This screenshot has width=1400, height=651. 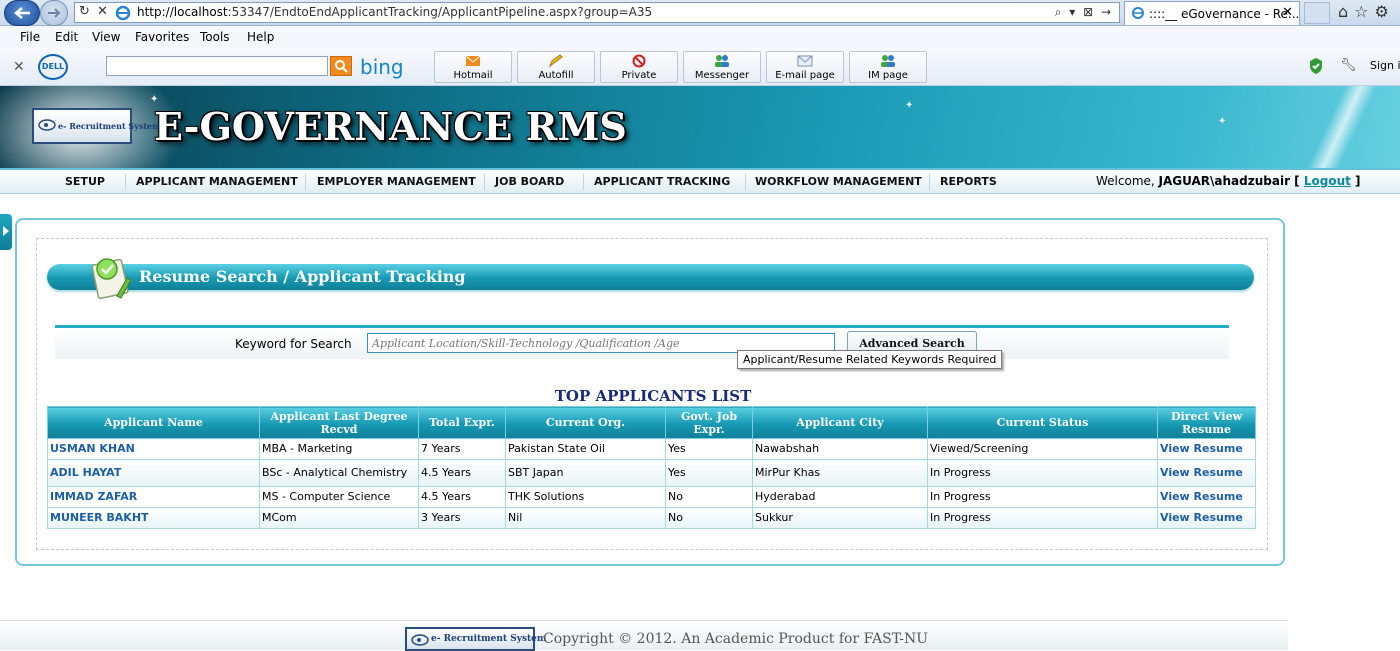 What do you see at coordinates (341, 66) in the screenshot?
I see `toolbar-search-button` at bounding box center [341, 66].